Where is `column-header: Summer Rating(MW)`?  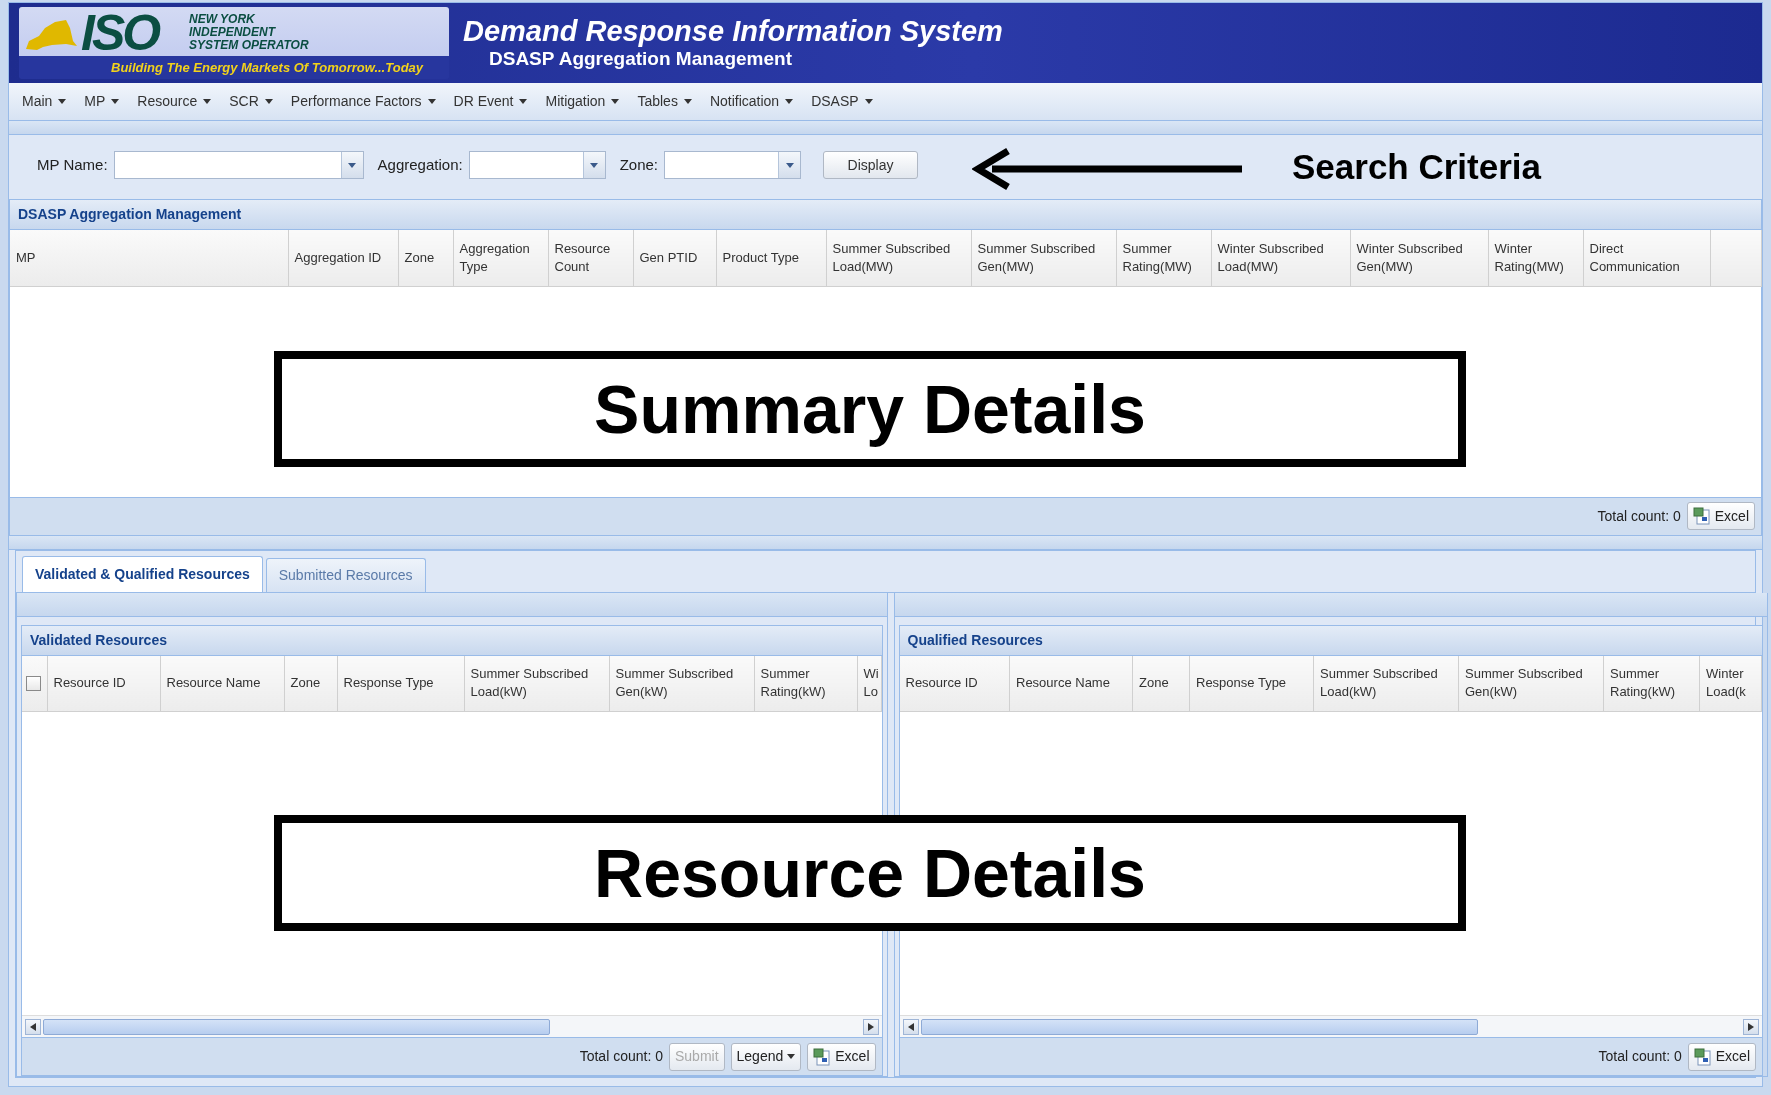 column-header: Summer Rating(MW) is located at coordinates (1163, 258).